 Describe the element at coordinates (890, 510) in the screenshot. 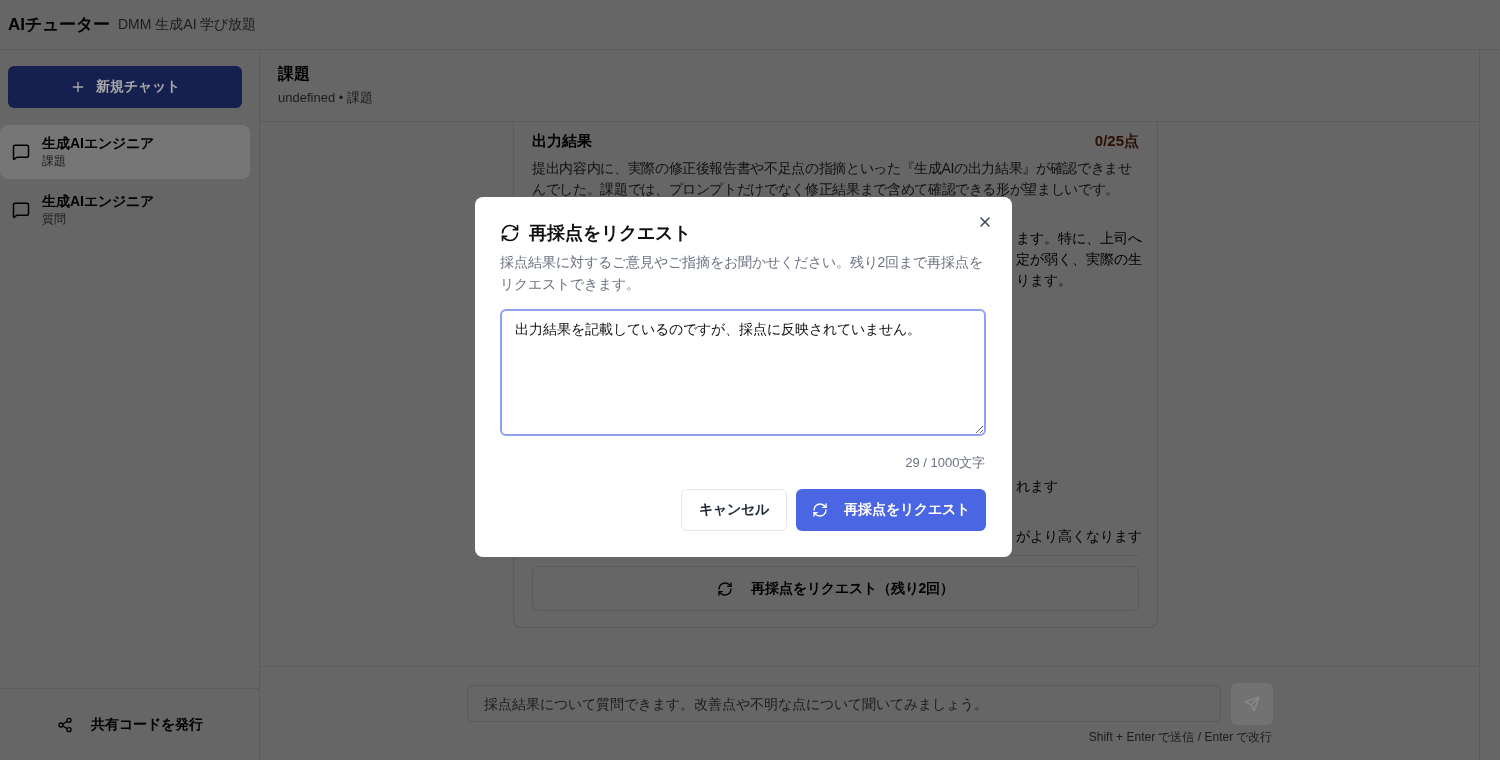

I see `submit-button: 再採点をリクエスト` at that location.